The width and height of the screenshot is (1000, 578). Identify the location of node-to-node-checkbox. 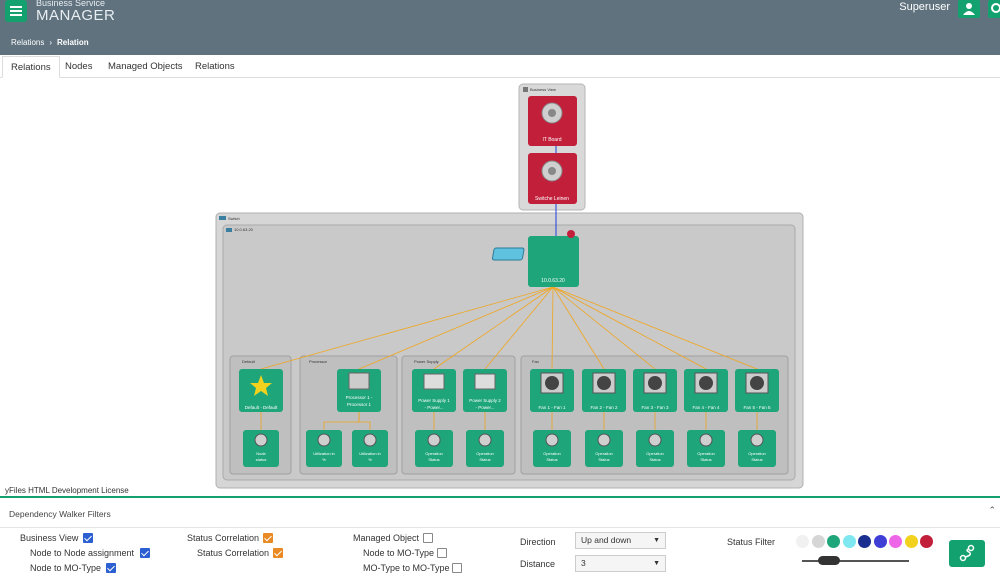
(145, 553).